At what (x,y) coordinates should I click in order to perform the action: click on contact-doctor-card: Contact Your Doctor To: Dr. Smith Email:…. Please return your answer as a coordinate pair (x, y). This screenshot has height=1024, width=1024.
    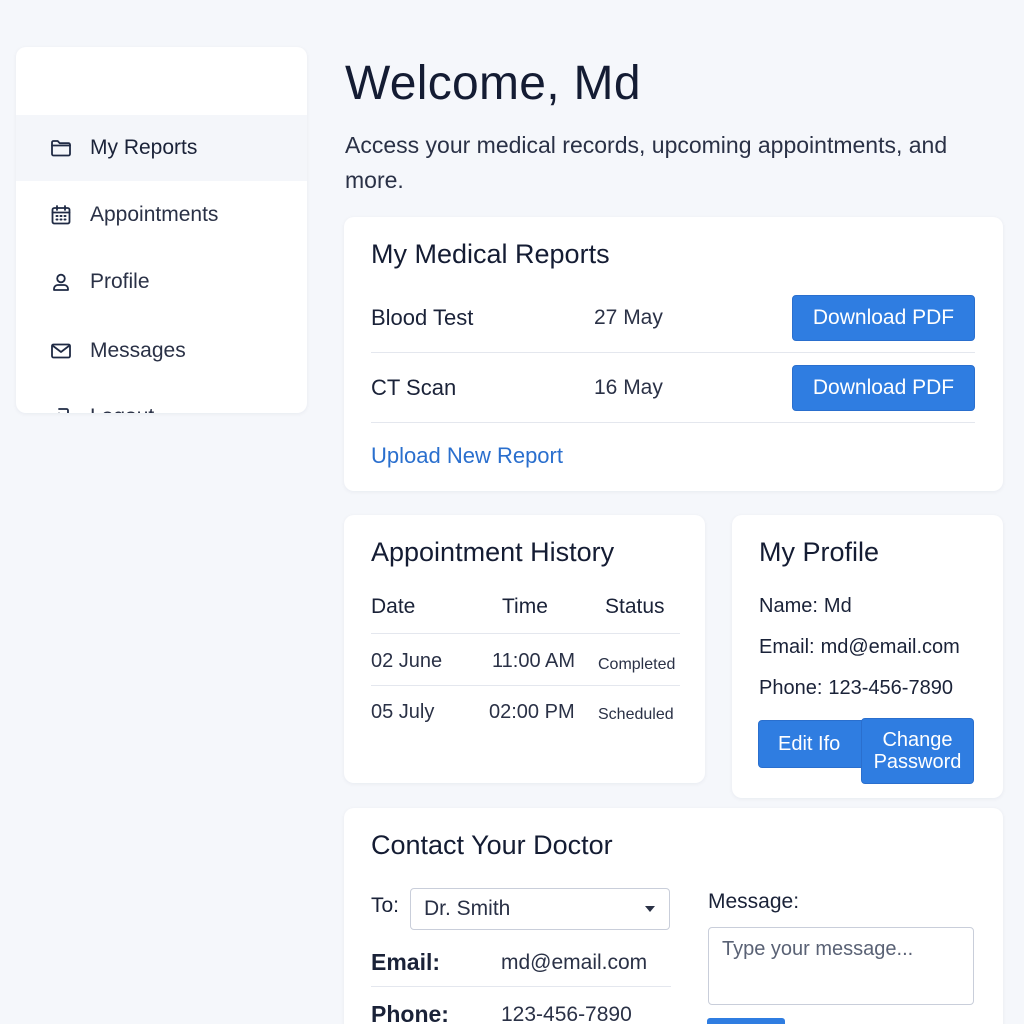
    Looking at the image, I should click on (673, 916).